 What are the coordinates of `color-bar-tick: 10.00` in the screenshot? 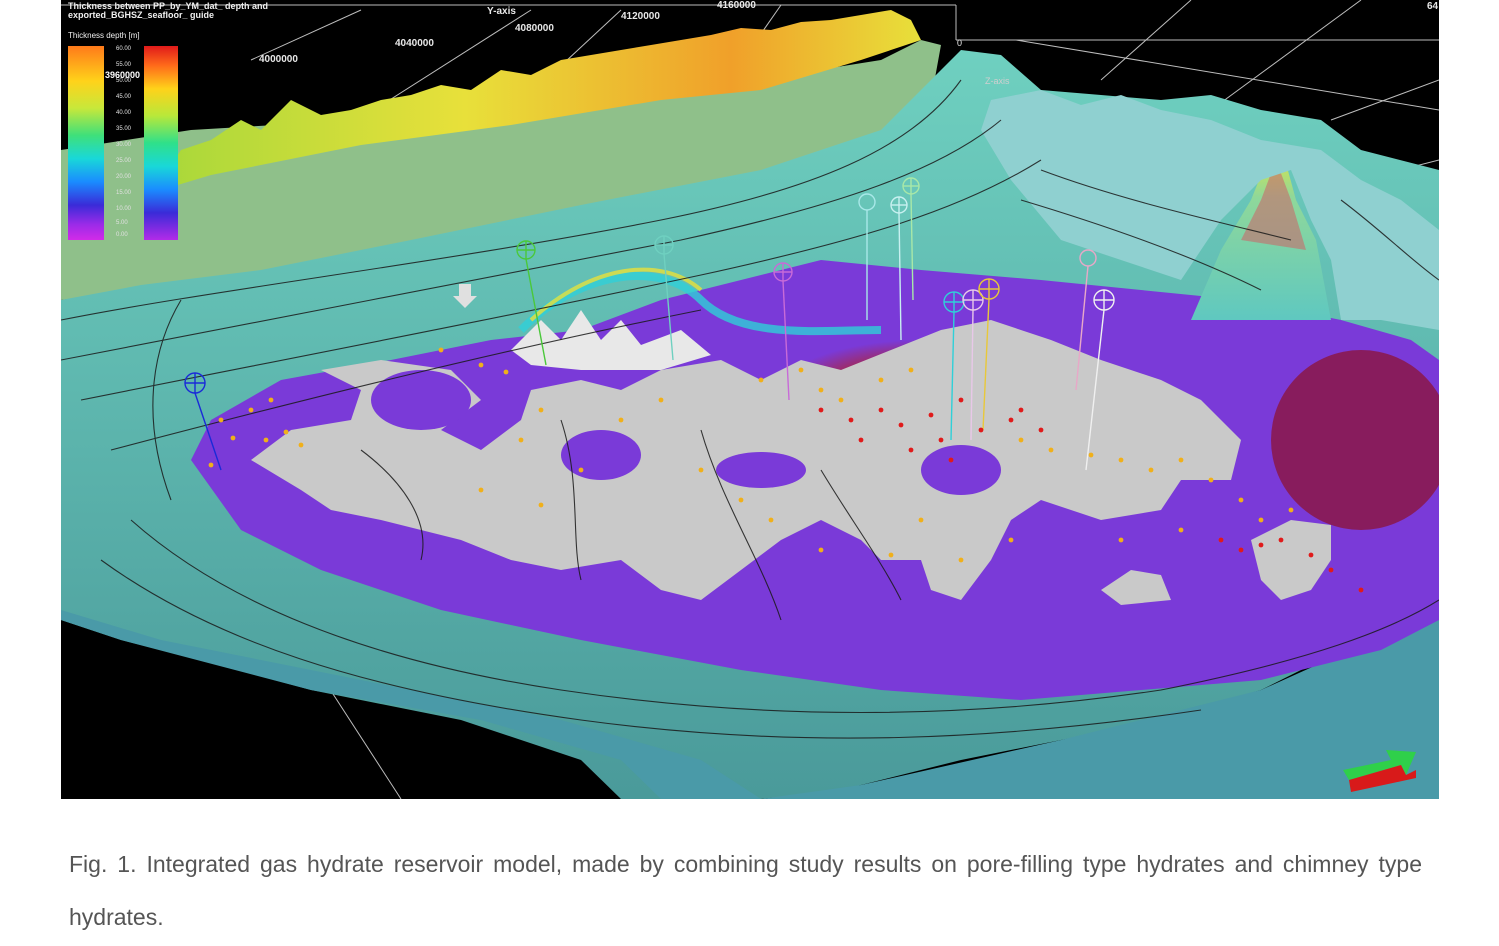 It's located at (124, 209).